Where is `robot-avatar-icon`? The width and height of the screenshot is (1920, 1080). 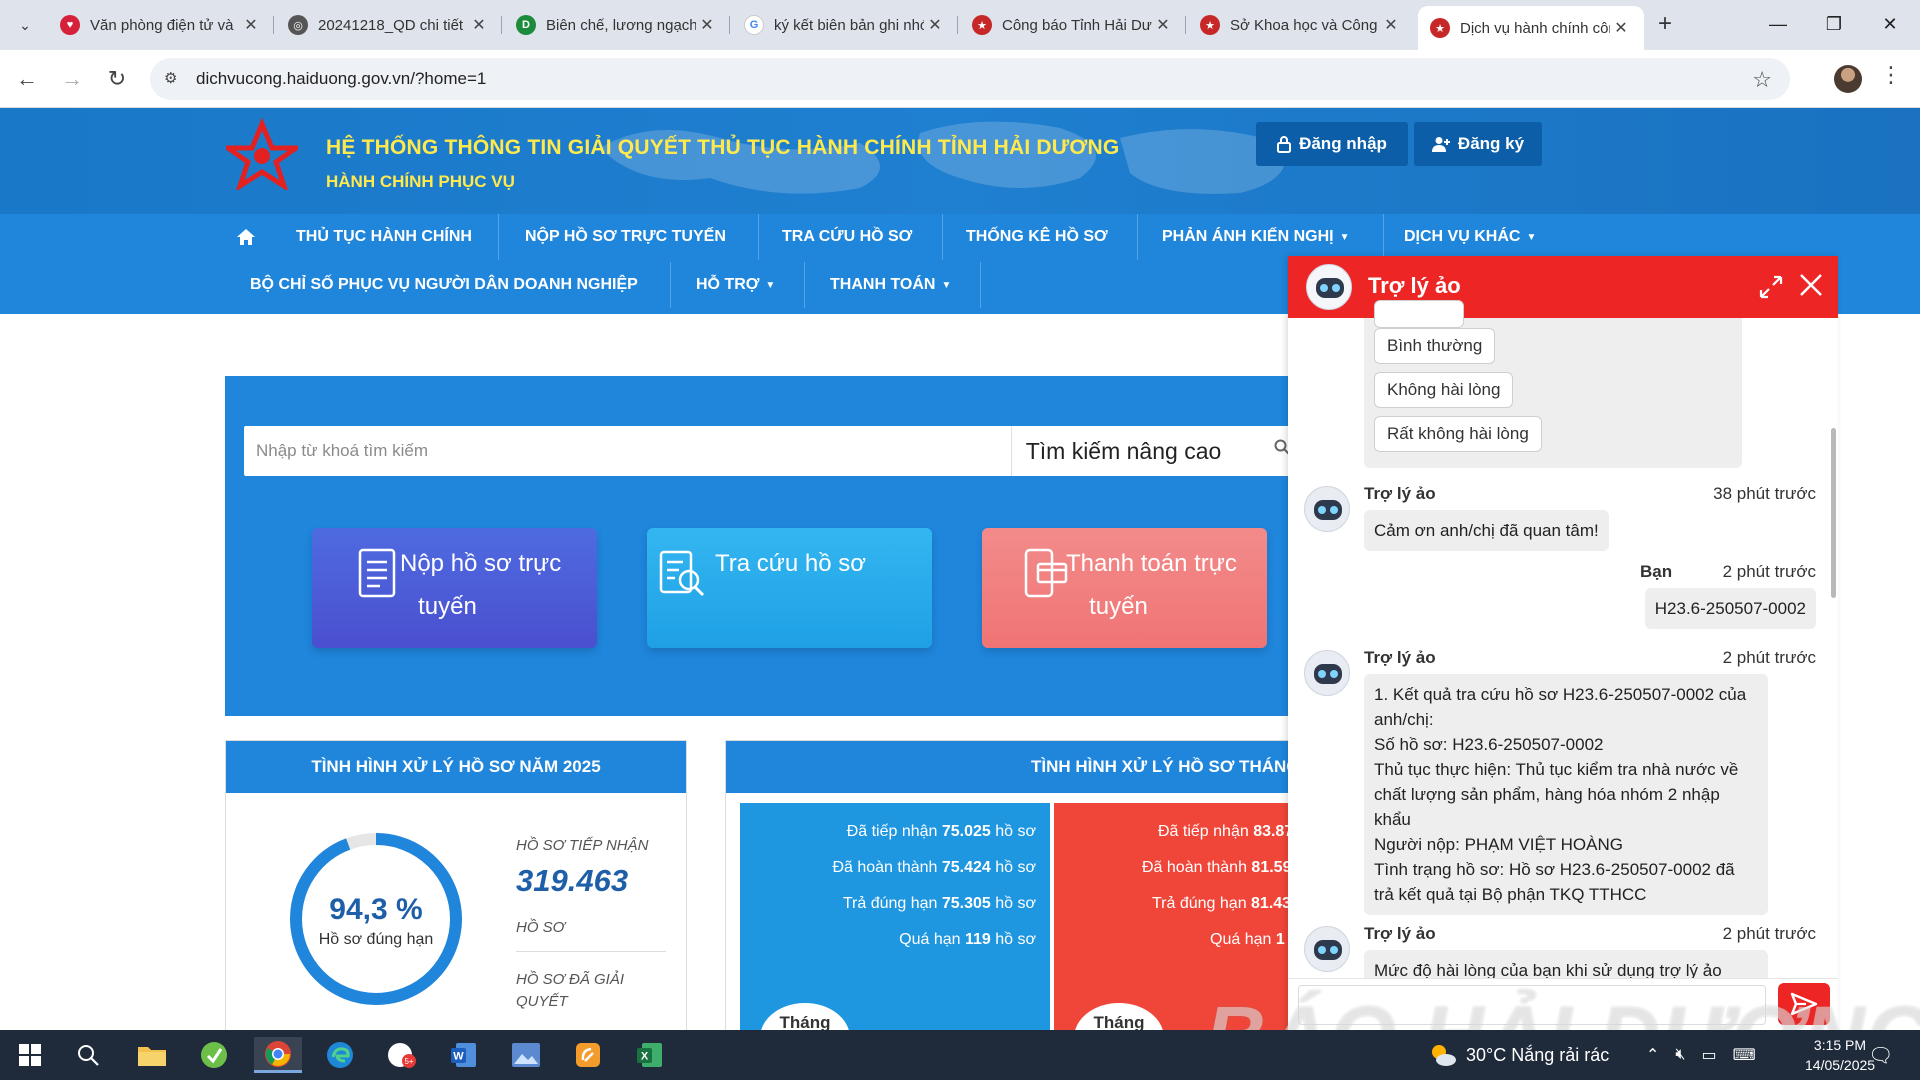 robot-avatar-icon is located at coordinates (1327, 673).